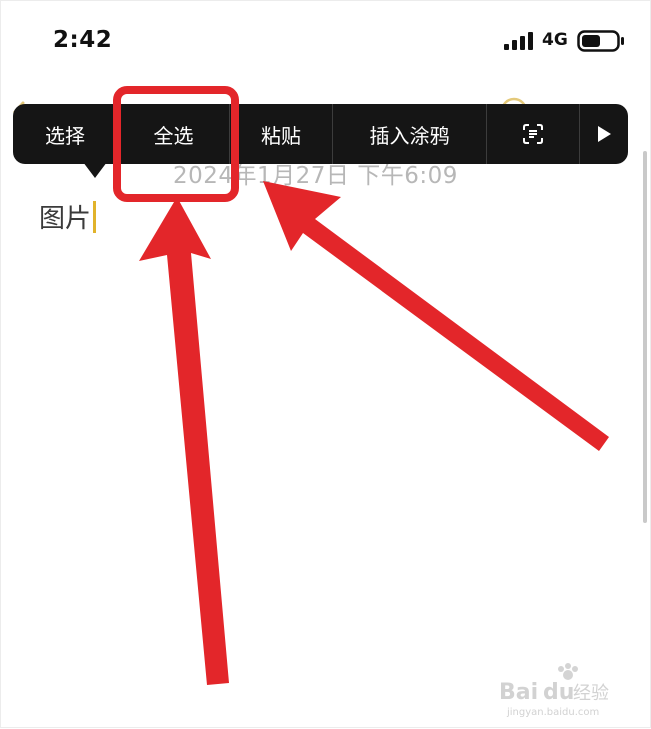  Describe the element at coordinates (184, 441) in the screenshot. I see `arrow-up-to-box` at that location.